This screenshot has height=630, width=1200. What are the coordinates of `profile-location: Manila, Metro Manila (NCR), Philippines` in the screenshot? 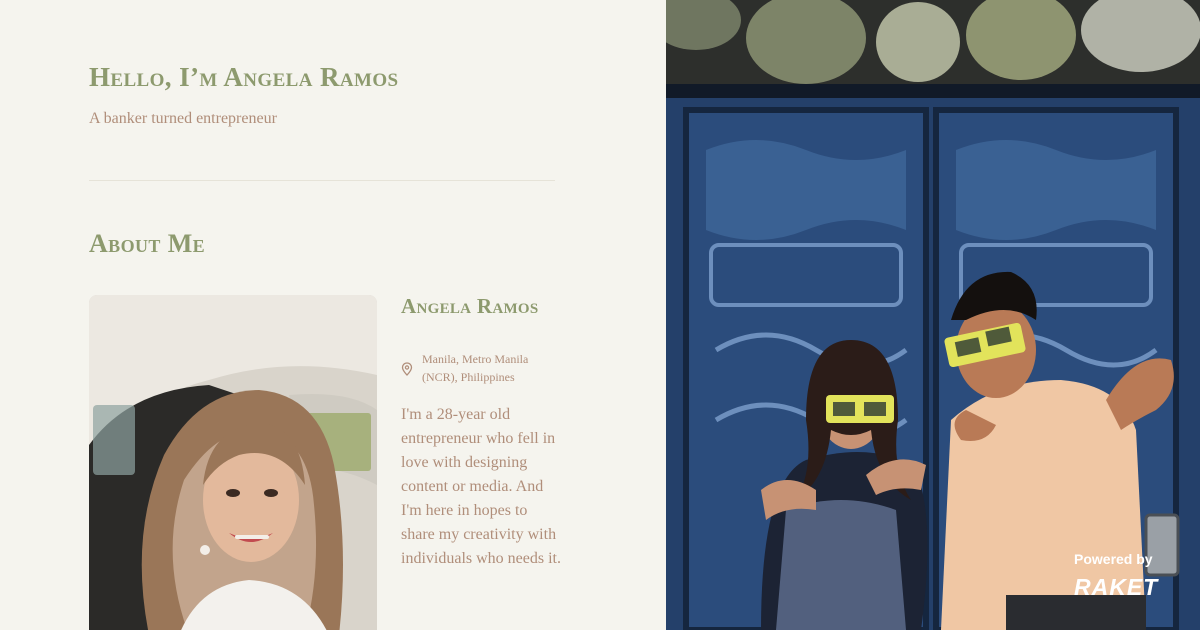 It's located at (481, 368).